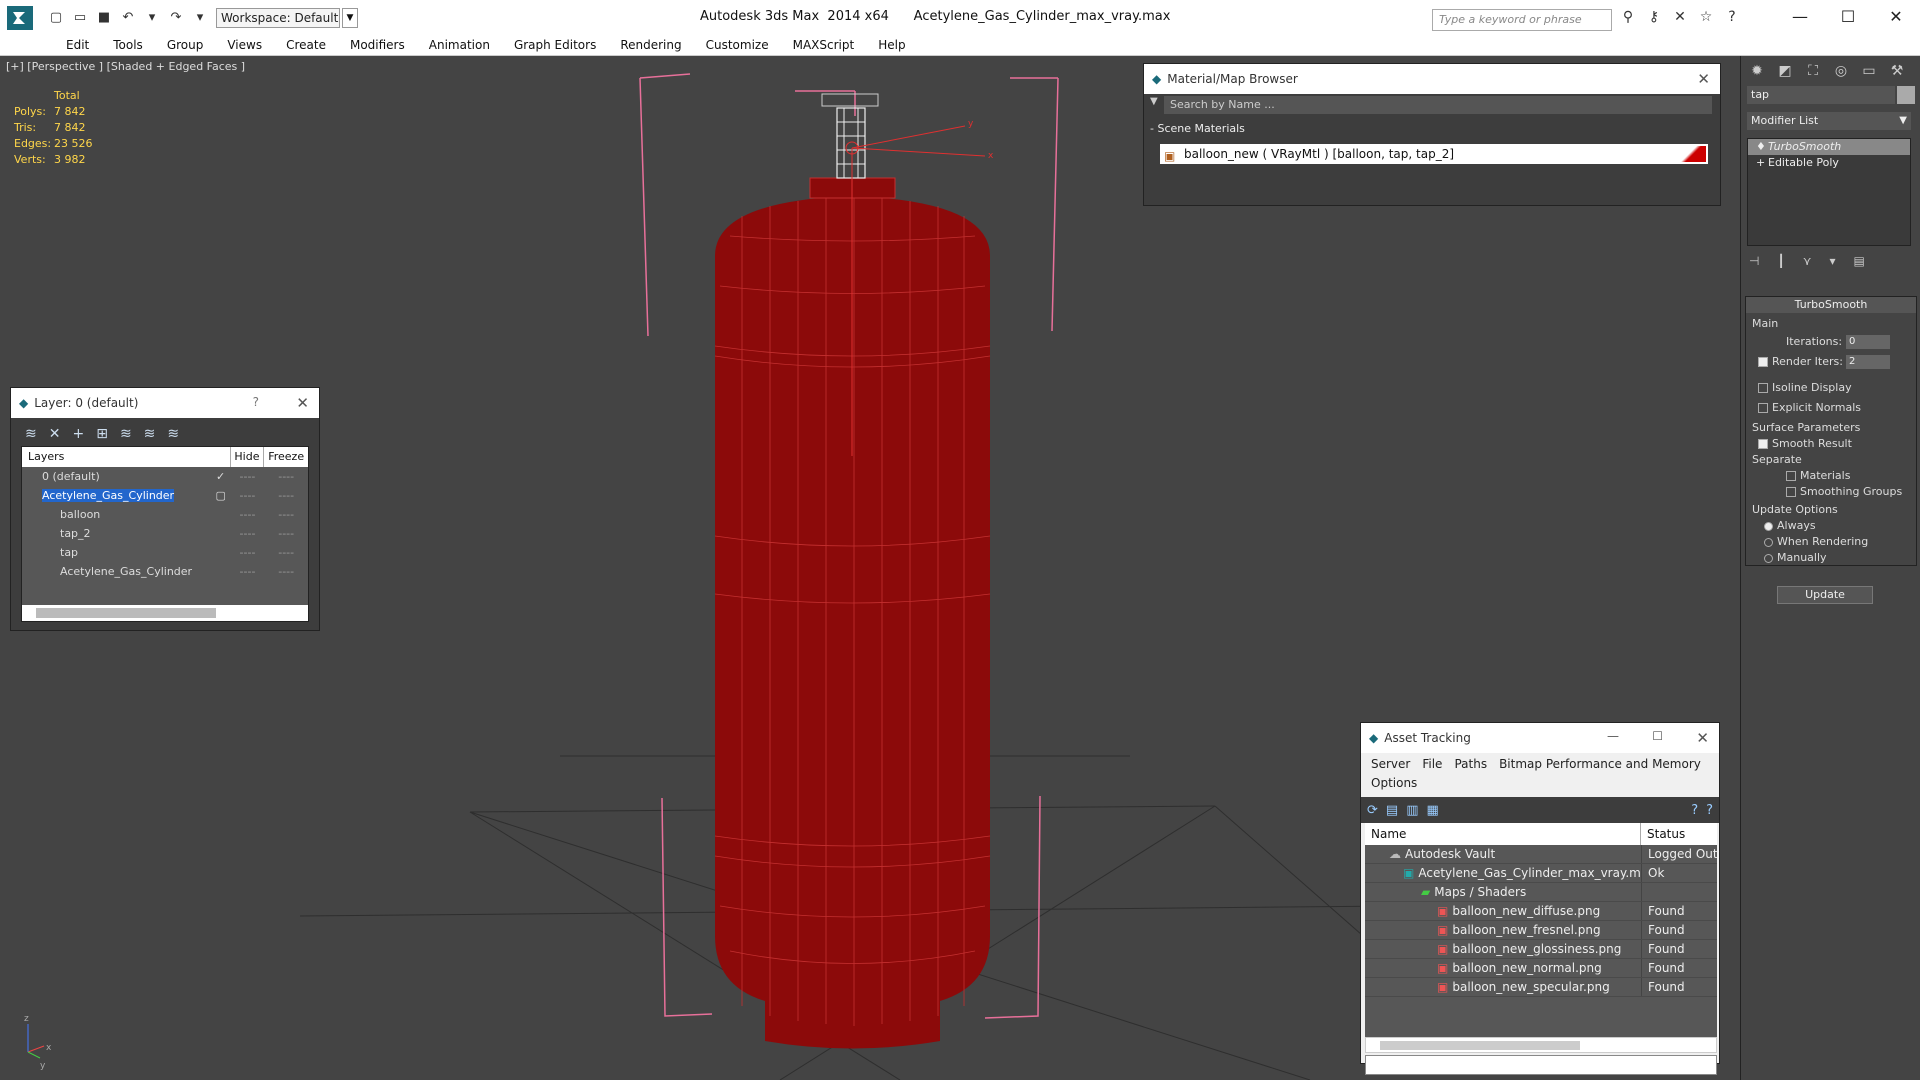 This screenshot has height=1080, width=1920. What do you see at coordinates (1522, 20) in the screenshot?
I see `keyword-search-input: Type a keyword or phrase` at bounding box center [1522, 20].